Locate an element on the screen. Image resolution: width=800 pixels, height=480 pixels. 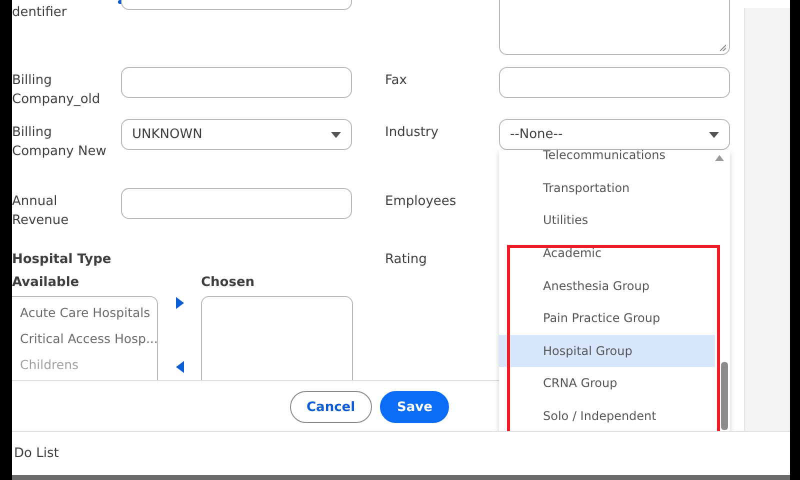
select-field: UNKNOWN is located at coordinates (236, 134).